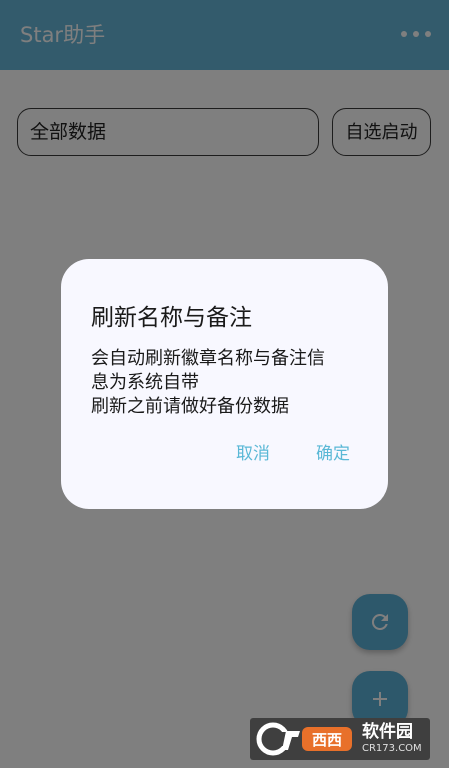 The height and width of the screenshot is (768, 449). I want to click on site-watermark: 西西 软件园 CR173.COM, so click(340, 739).